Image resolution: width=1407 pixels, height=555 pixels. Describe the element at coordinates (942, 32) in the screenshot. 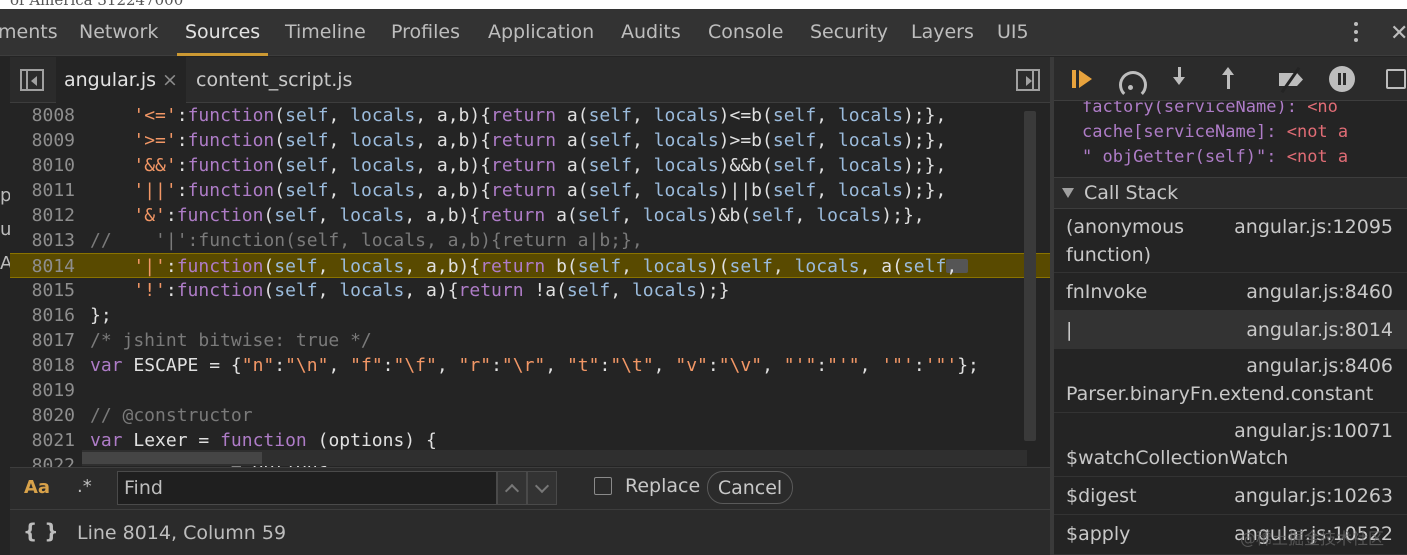

I see `tab-layers: Layers` at that location.